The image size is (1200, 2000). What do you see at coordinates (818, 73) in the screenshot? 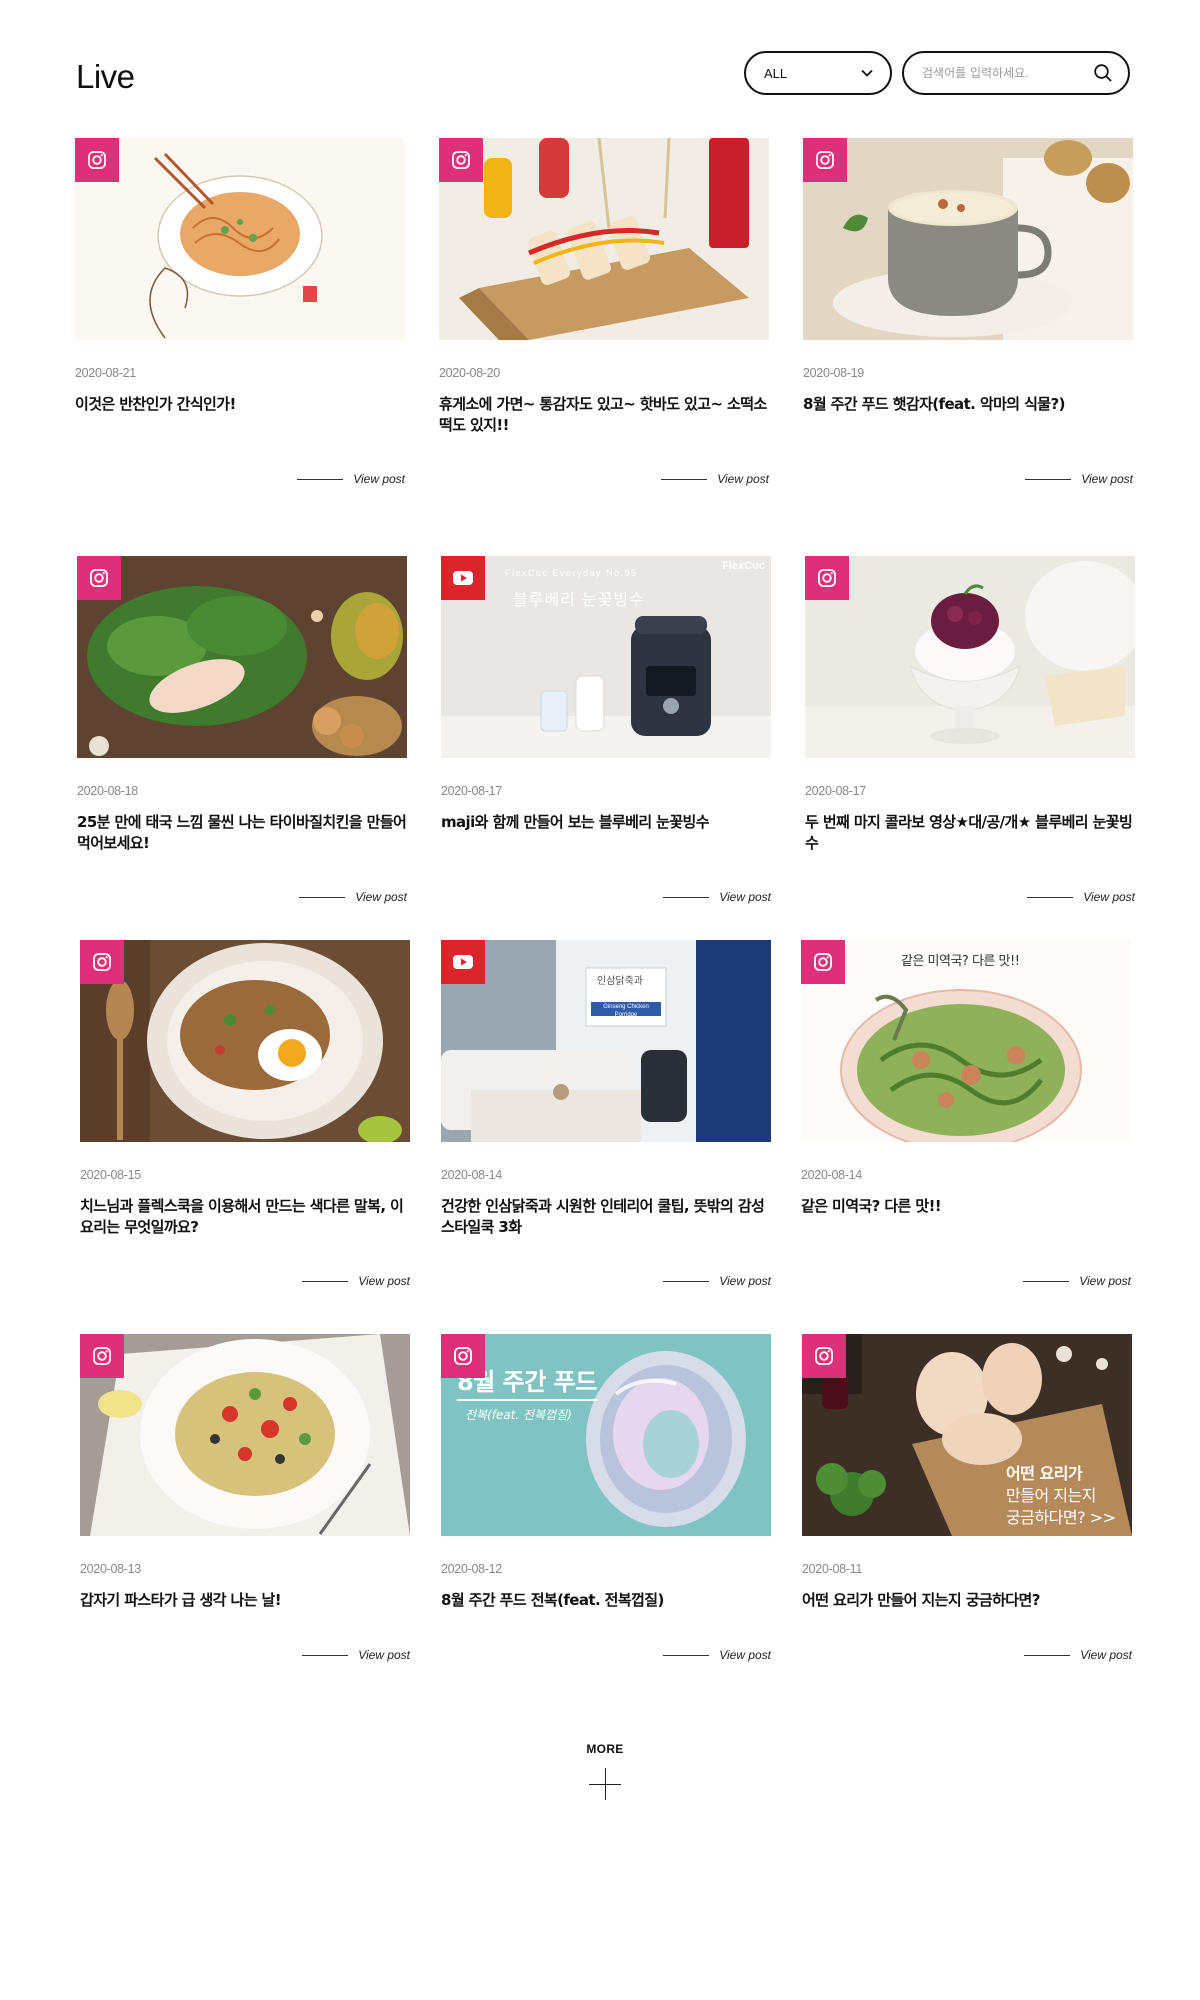
I see `category-filter-select: ALL` at bounding box center [818, 73].